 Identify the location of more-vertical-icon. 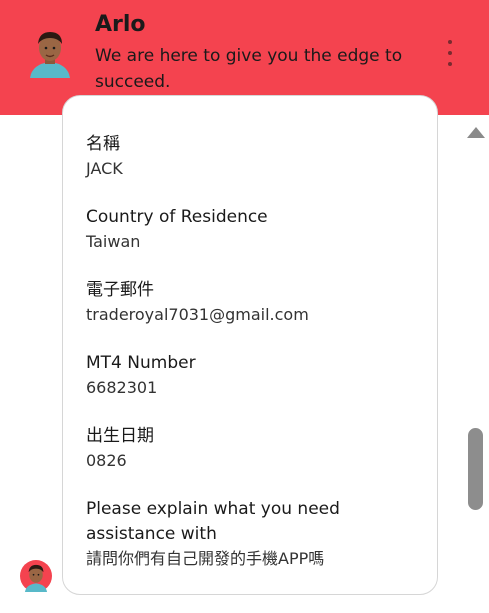
(450, 53).